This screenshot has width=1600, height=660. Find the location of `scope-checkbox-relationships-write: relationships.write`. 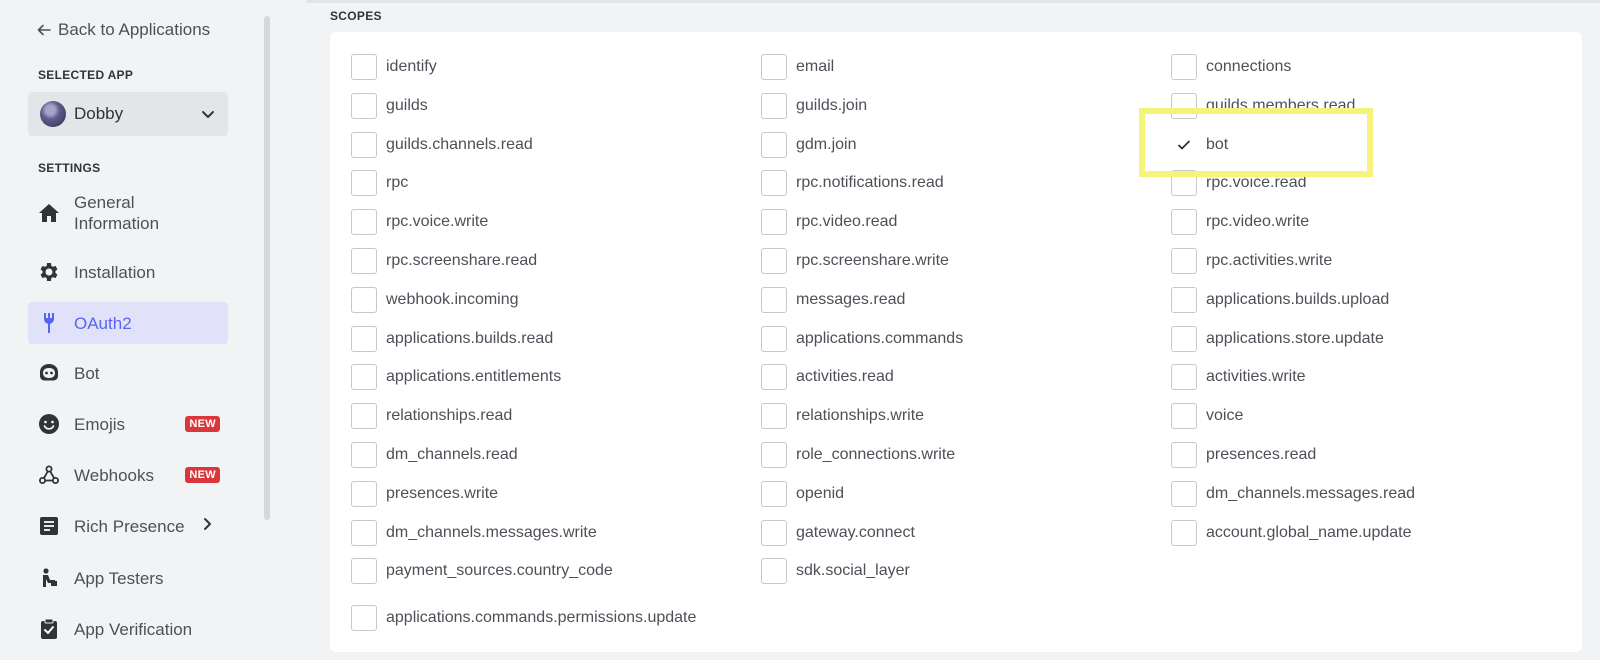

scope-checkbox-relationships-write: relationships.write is located at coordinates (842, 416).